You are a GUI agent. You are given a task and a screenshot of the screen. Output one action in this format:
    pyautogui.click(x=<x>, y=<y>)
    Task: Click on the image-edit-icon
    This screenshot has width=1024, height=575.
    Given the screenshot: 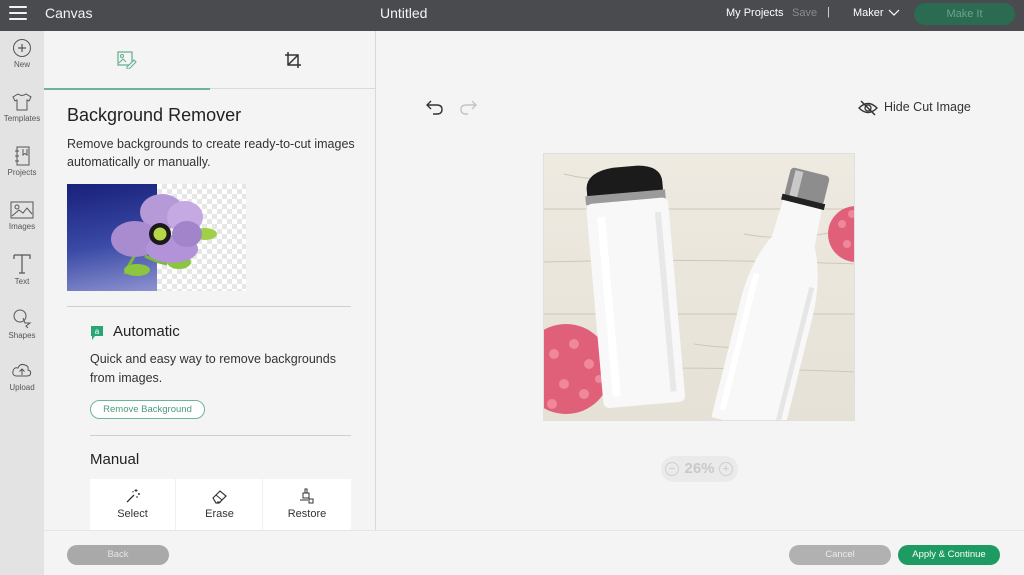 What is the action you would take?
    pyautogui.click(x=127, y=60)
    